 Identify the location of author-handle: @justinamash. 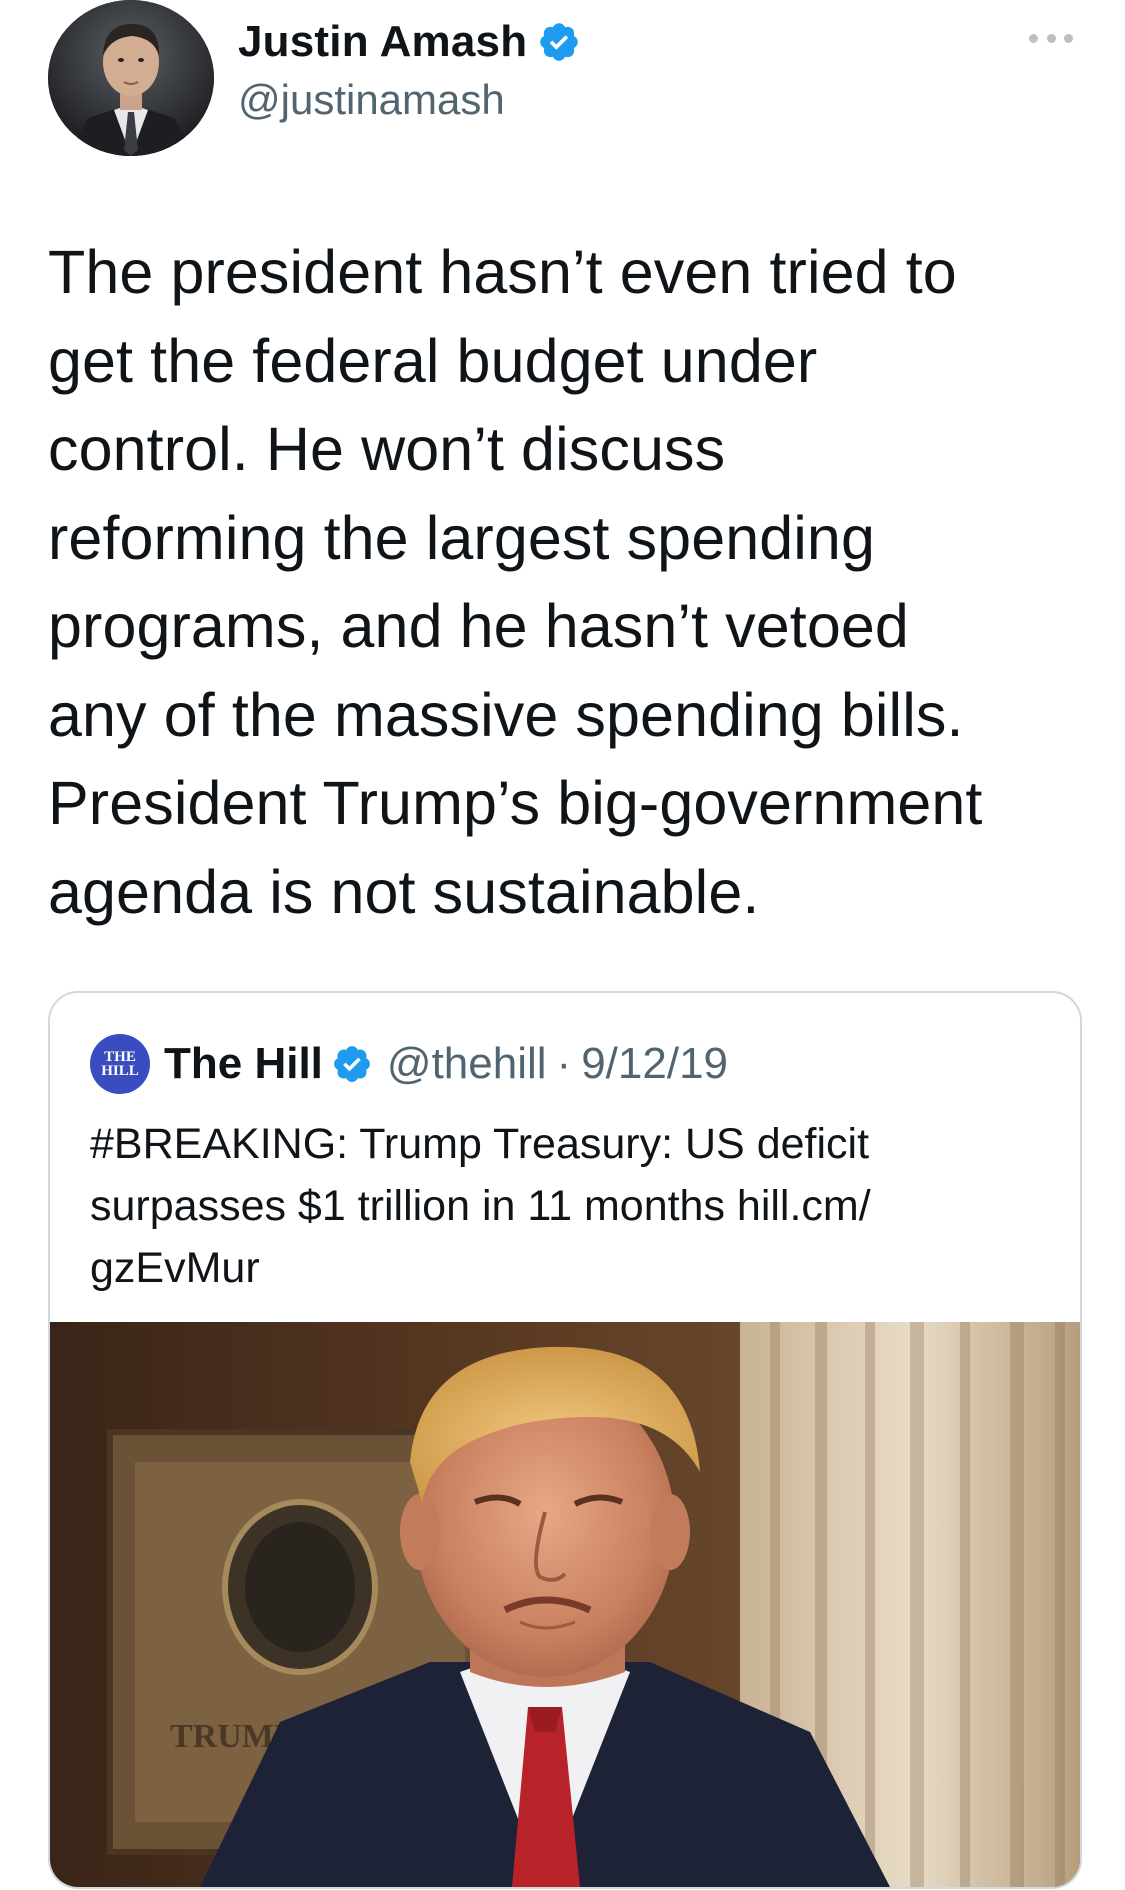
(371, 100).